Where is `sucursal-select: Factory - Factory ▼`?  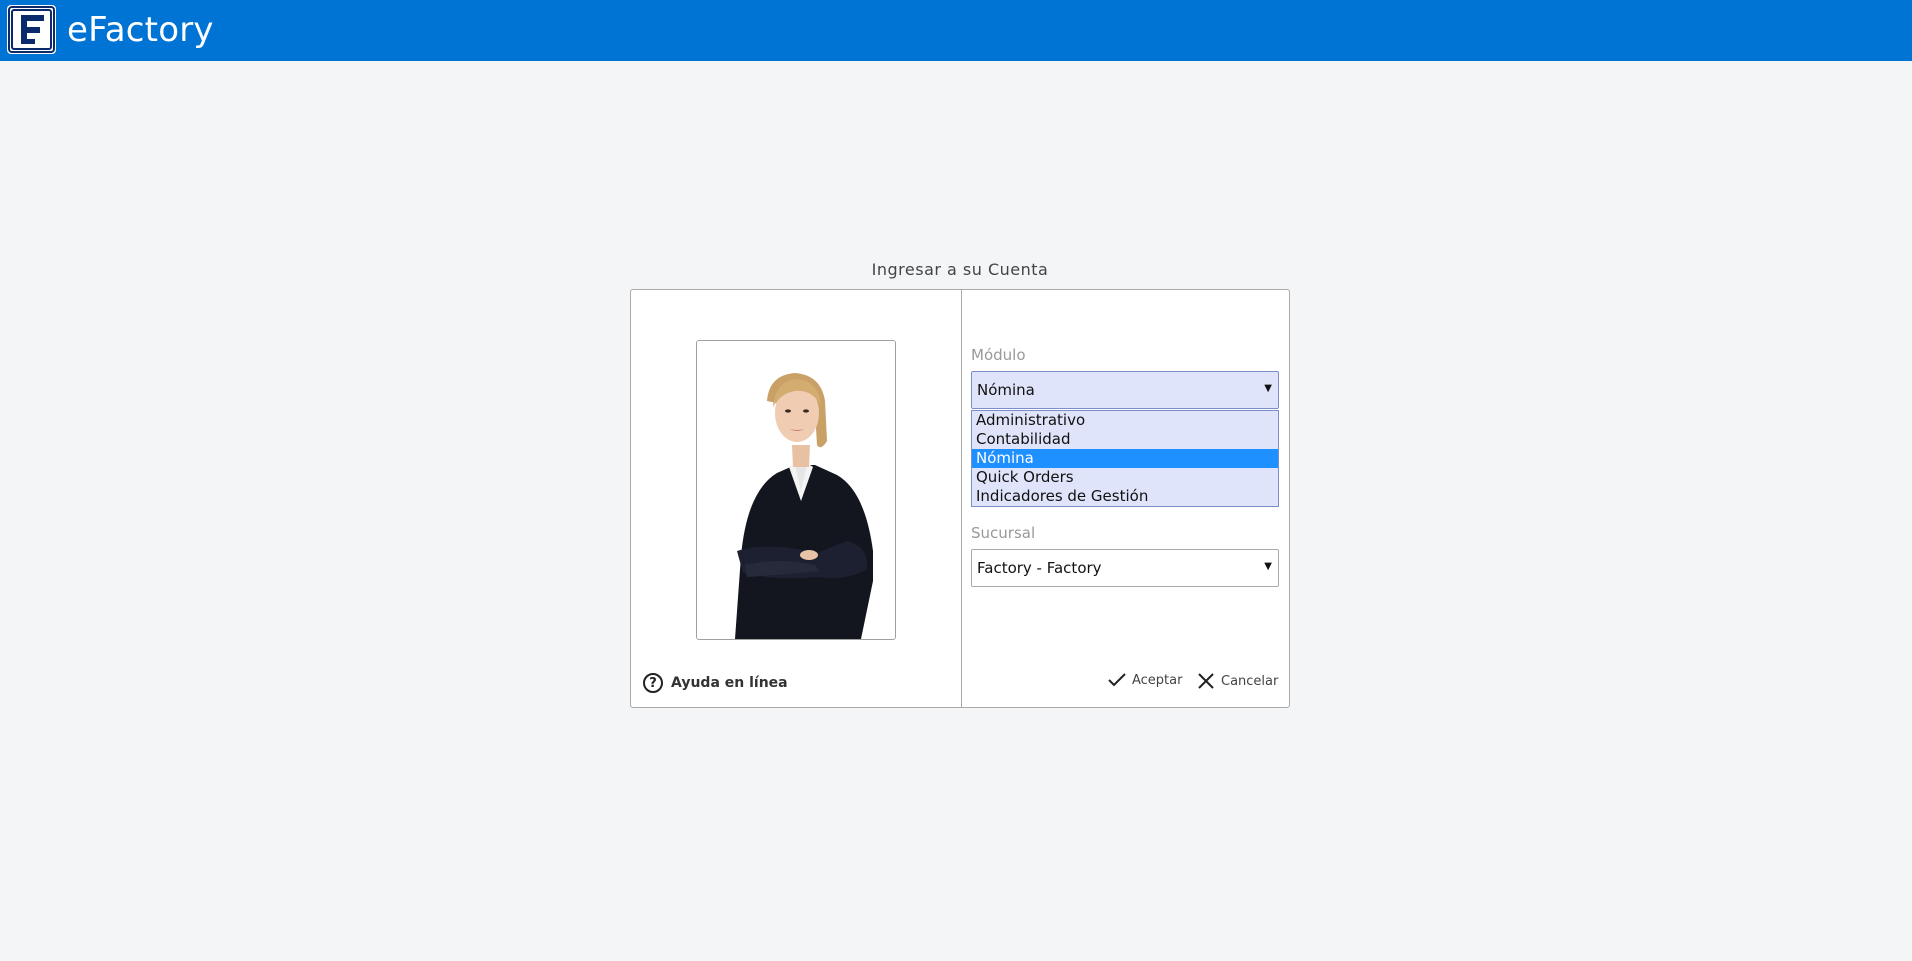 sucursal-select: Factory - Factory ▼ is located at coordinates (1125, 568).